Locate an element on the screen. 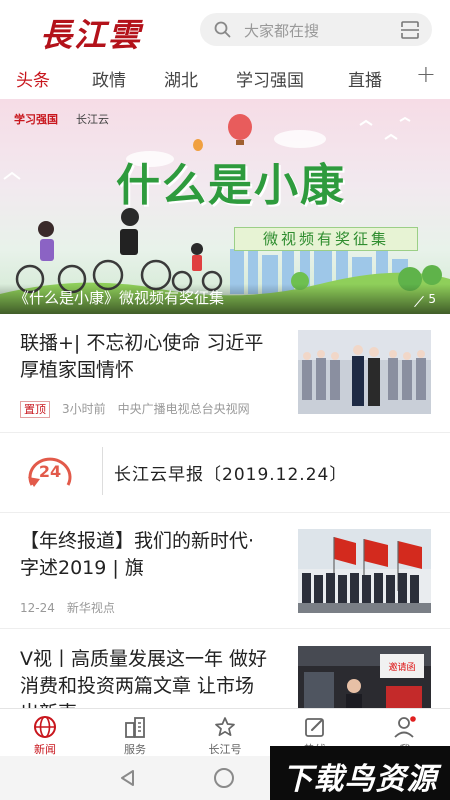 This screenshot has width=450, height=800. nav-news: 新闻 is located at coordinates (45, 733).